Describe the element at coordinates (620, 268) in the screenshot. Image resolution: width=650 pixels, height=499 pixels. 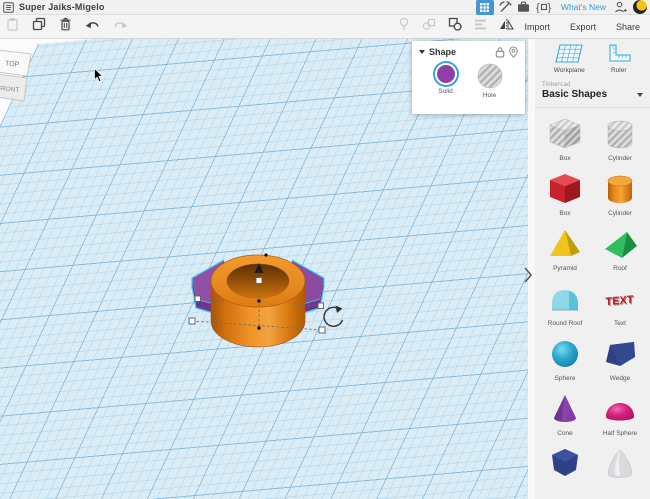
I see `shape-label: Roof` at that location.